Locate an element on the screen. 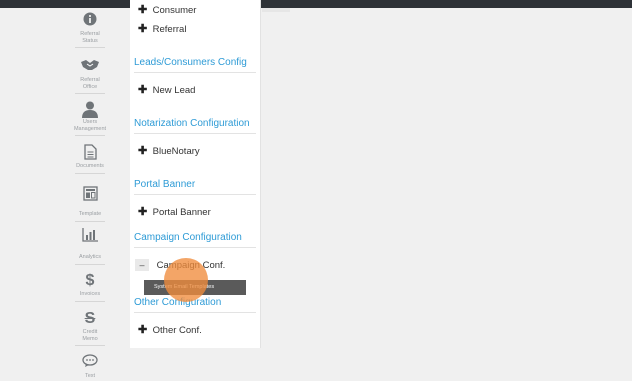  section-title-leads-consumers: Leads/Consumers Config is located at coordinates (190, 62).